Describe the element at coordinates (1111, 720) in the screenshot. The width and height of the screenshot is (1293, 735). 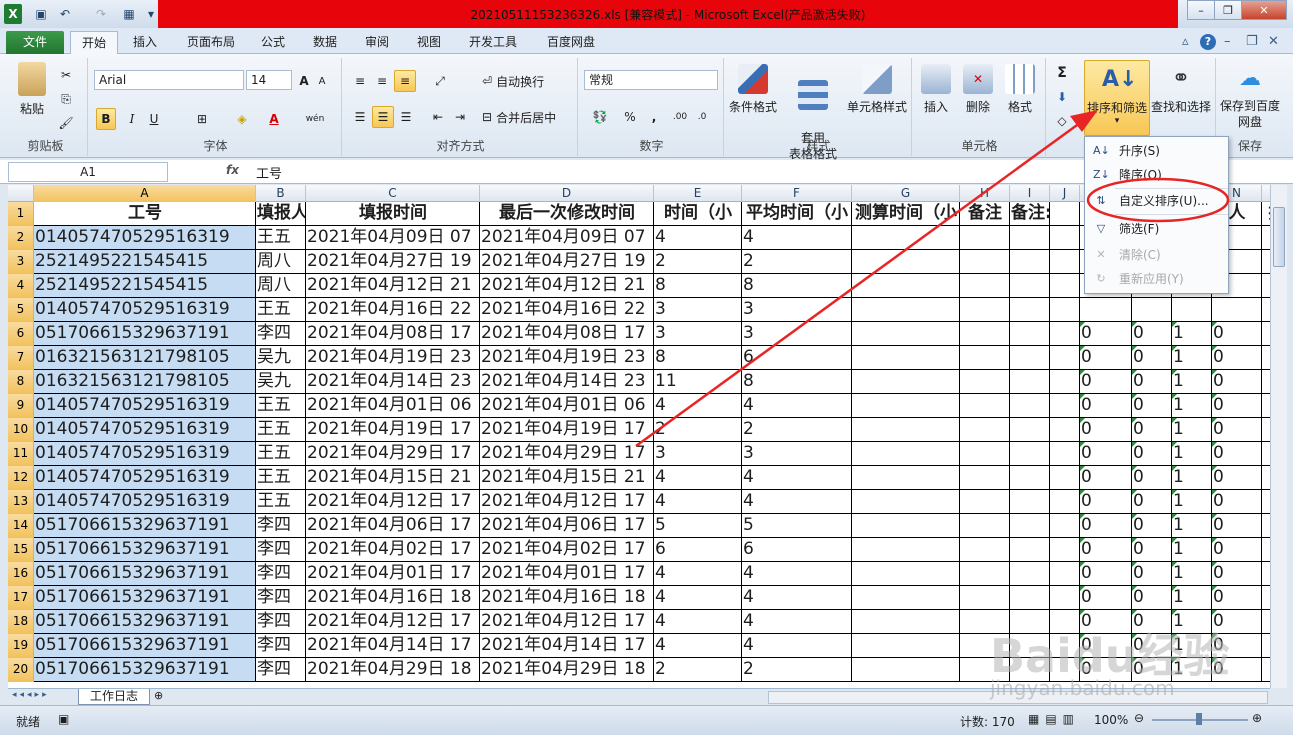
I see `zoom-level: 100%` at that location.